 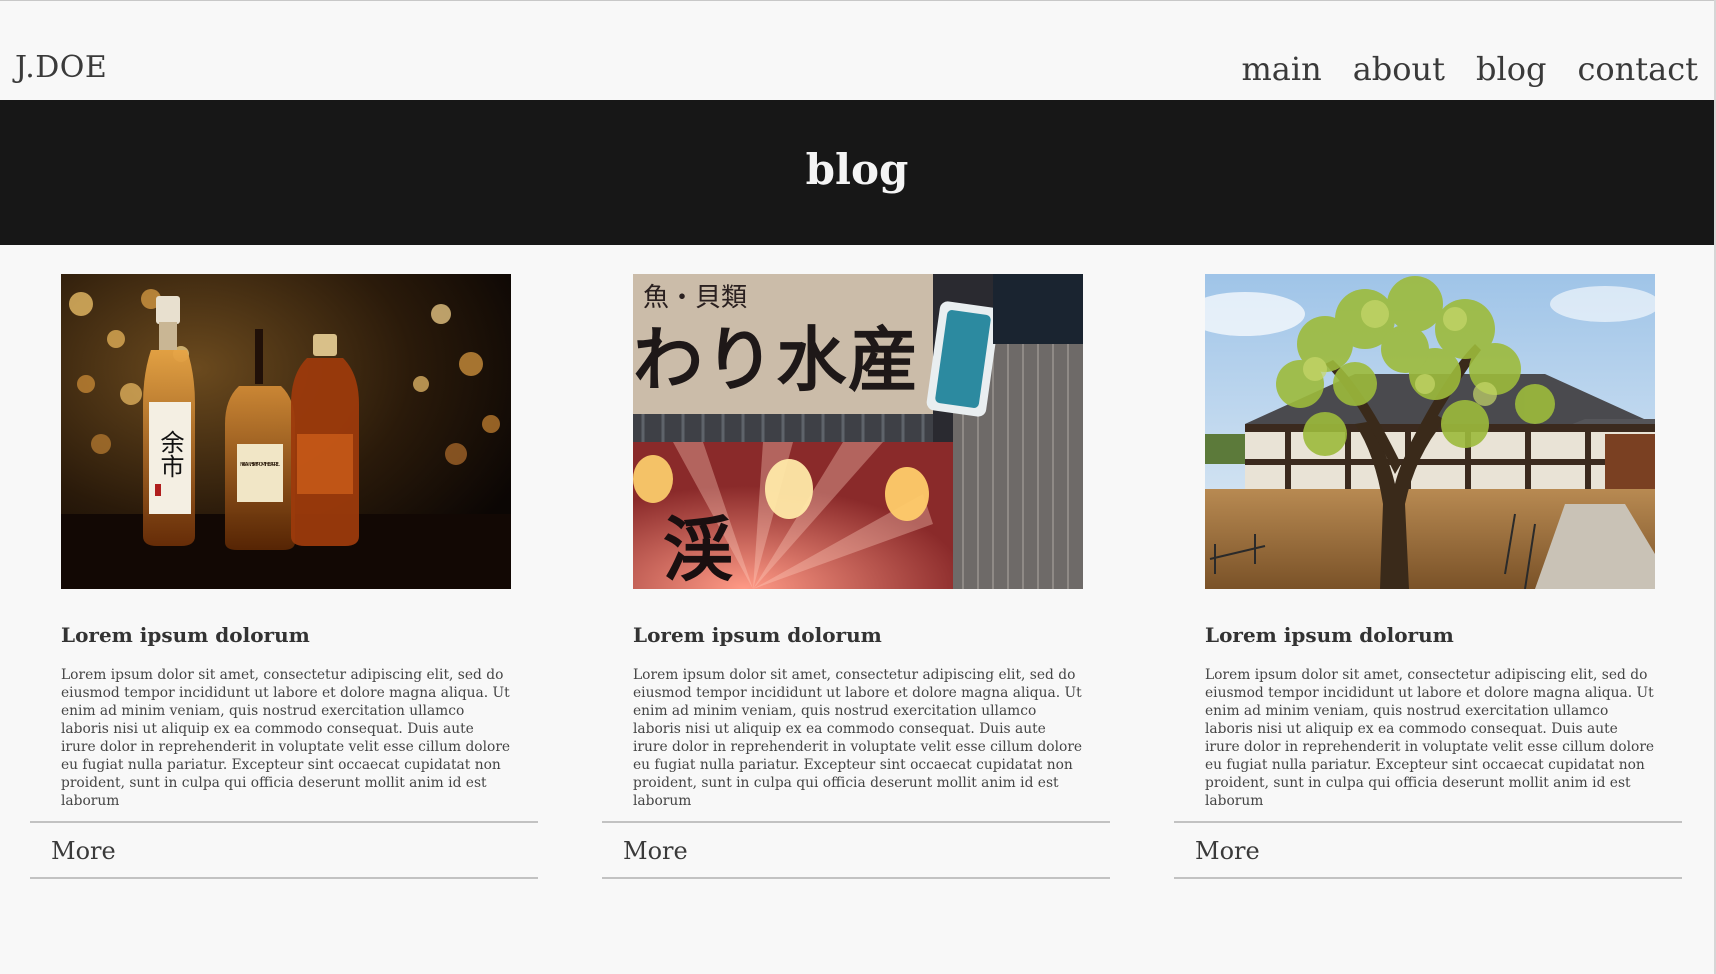 I want to click on bottle-middle-label-text: NIKKA WHISKY FROM THE BARREL, so click(x=260, y=465).